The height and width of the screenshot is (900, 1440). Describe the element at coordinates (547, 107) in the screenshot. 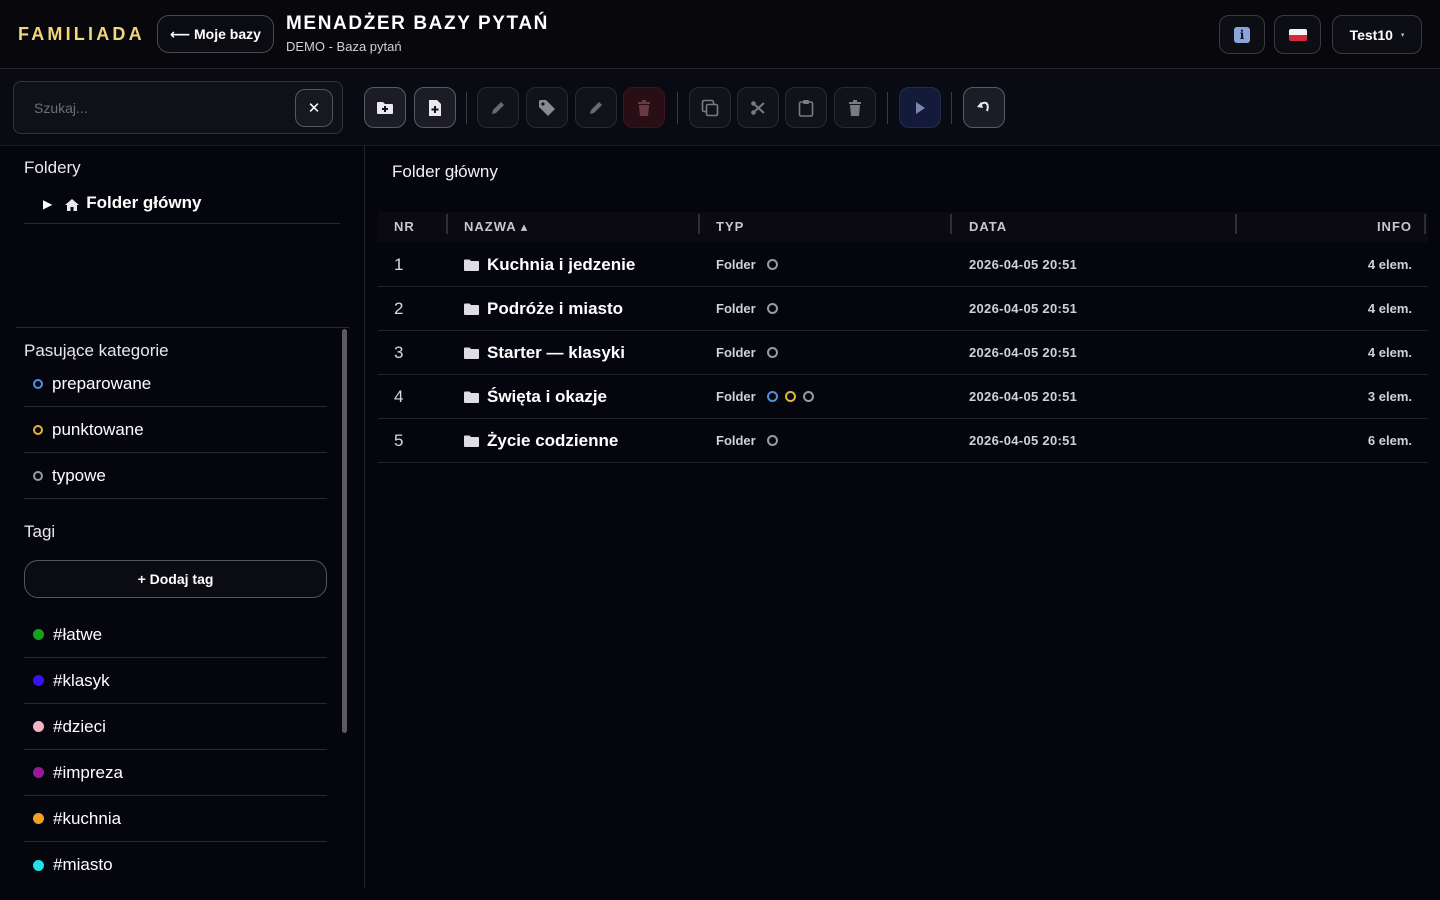

I see `tag-button` at that location.